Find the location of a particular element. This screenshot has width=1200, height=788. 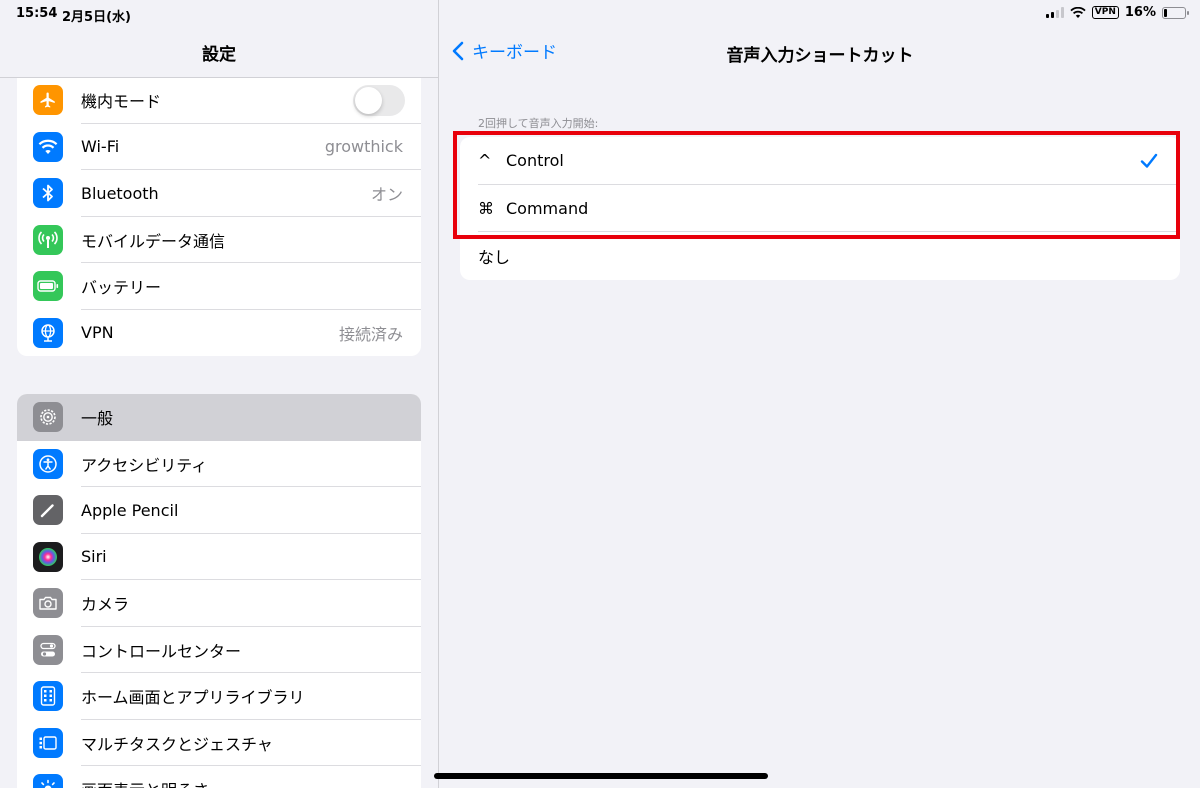

sidebar-item-label: Siri is located at coordinates (94, 557).